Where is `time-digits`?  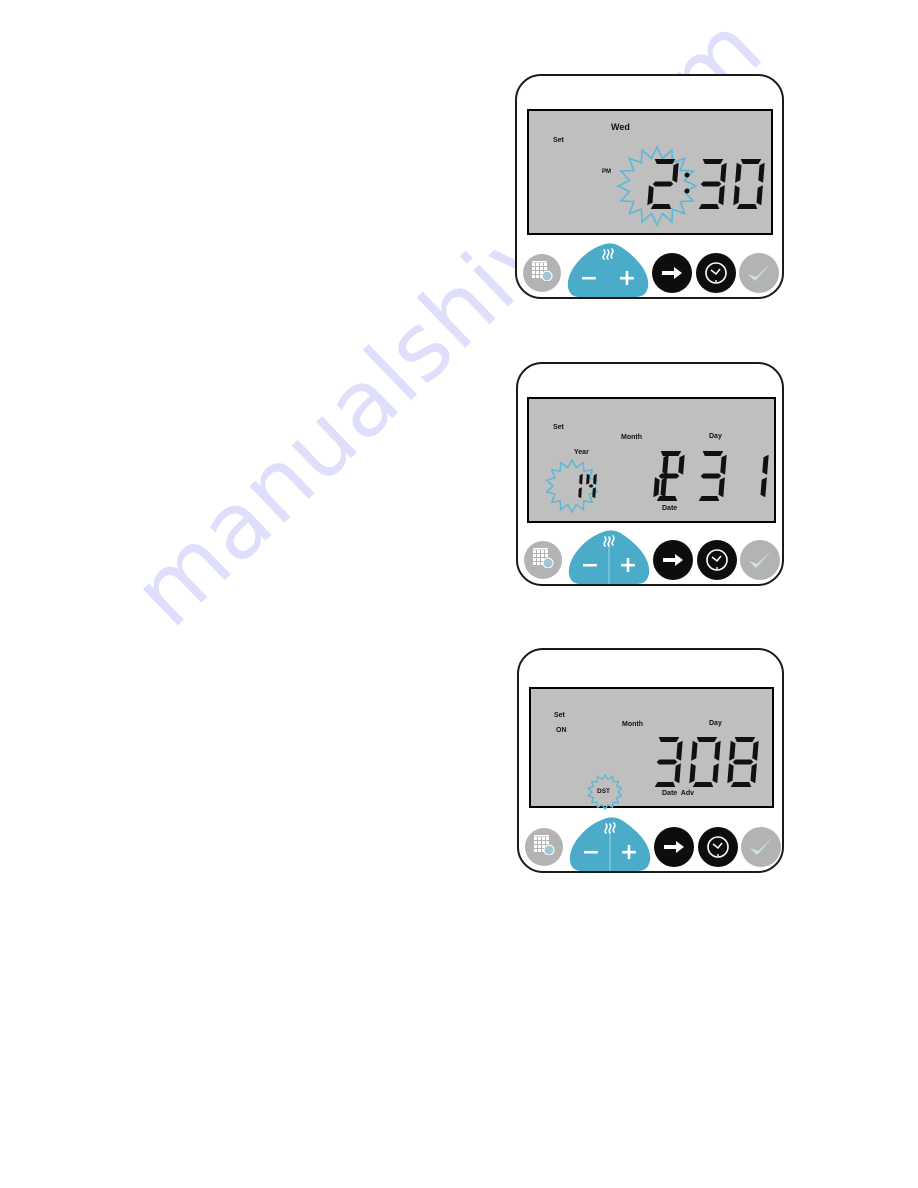
time-digits is located at coordinates (706, 184).